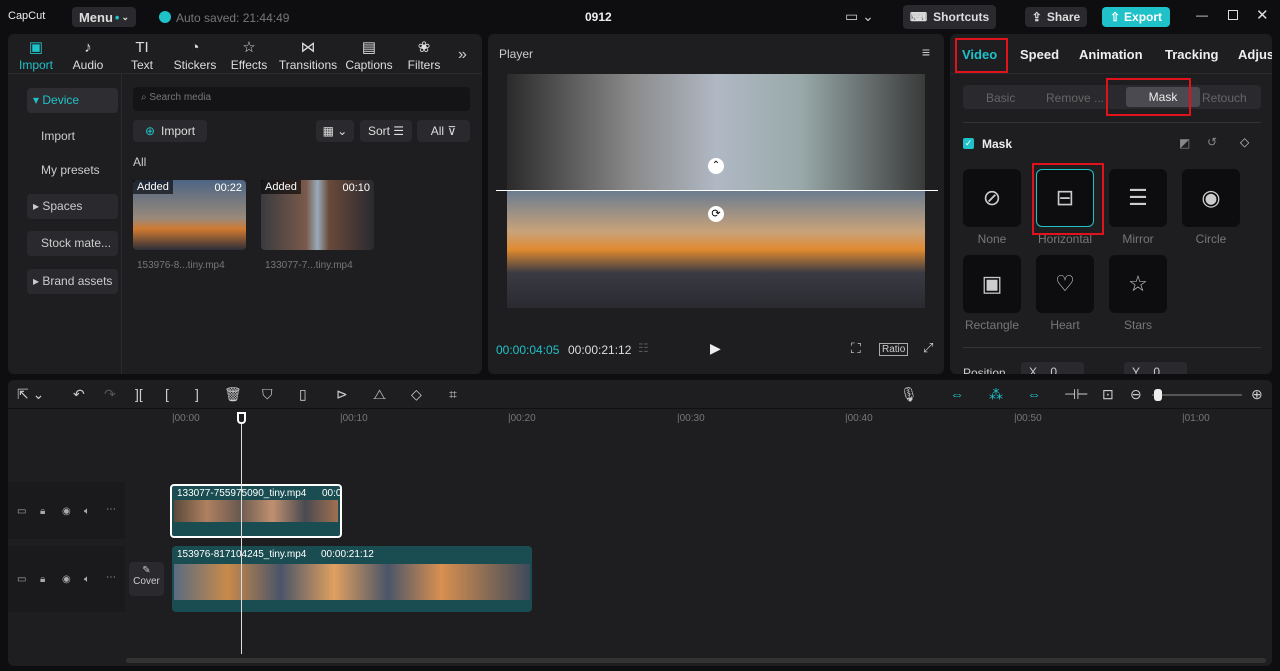  What do you see at coordinates (301, 99) in the screenshot?
I see `search-input: ⌕ Search media` at bounding box center [301, 99].